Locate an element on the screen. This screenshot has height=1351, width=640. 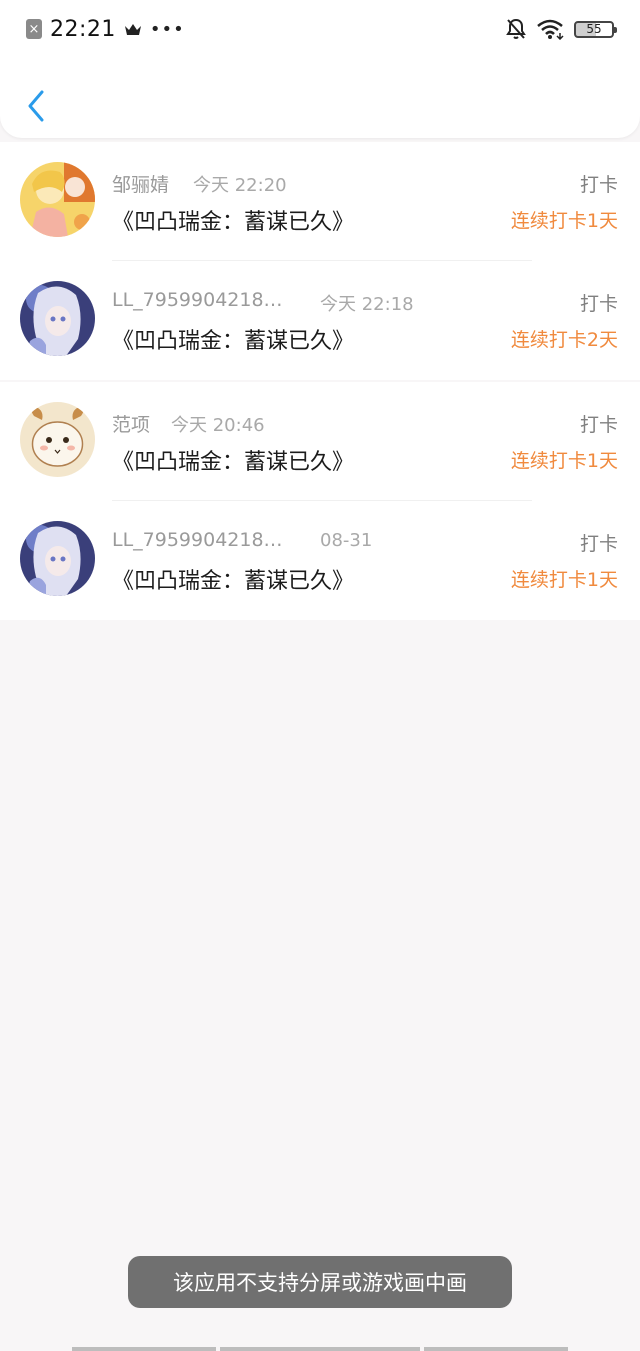
user-name: 范项 is located at coordinates (131, 423).